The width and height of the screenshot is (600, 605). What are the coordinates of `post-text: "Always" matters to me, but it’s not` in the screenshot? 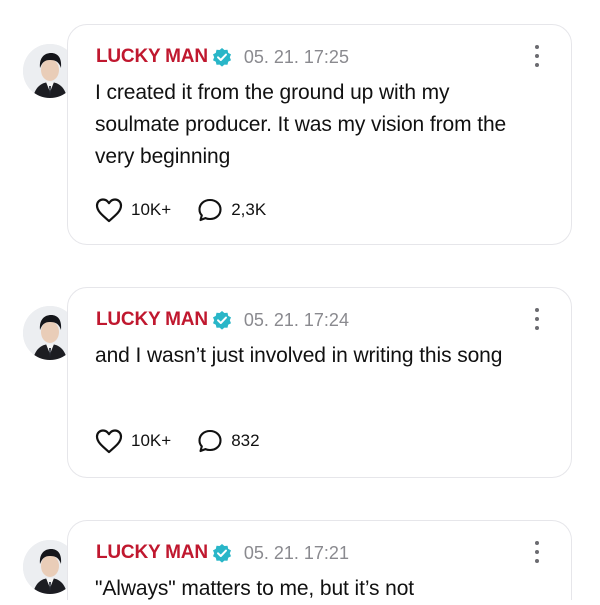 It's located at (255, 588).